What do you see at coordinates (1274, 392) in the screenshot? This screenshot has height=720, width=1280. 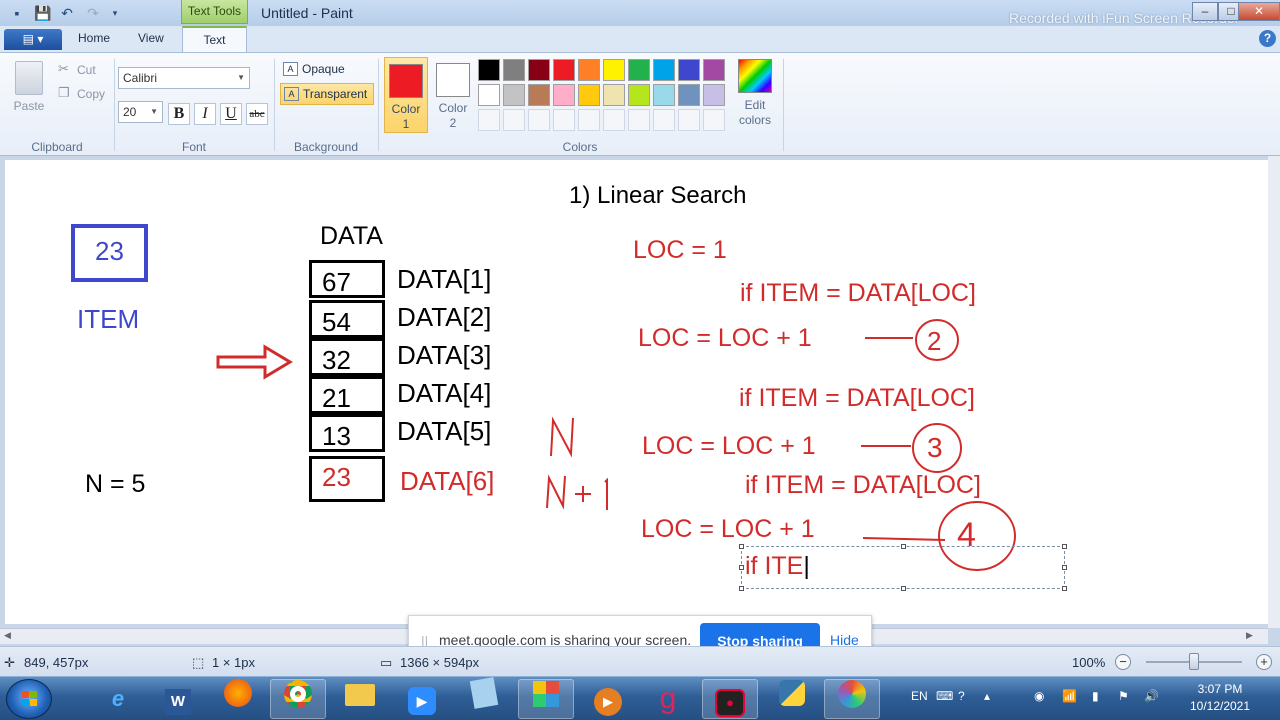 I see `vertical-scrollbar` at bounding box center [1274, 392].